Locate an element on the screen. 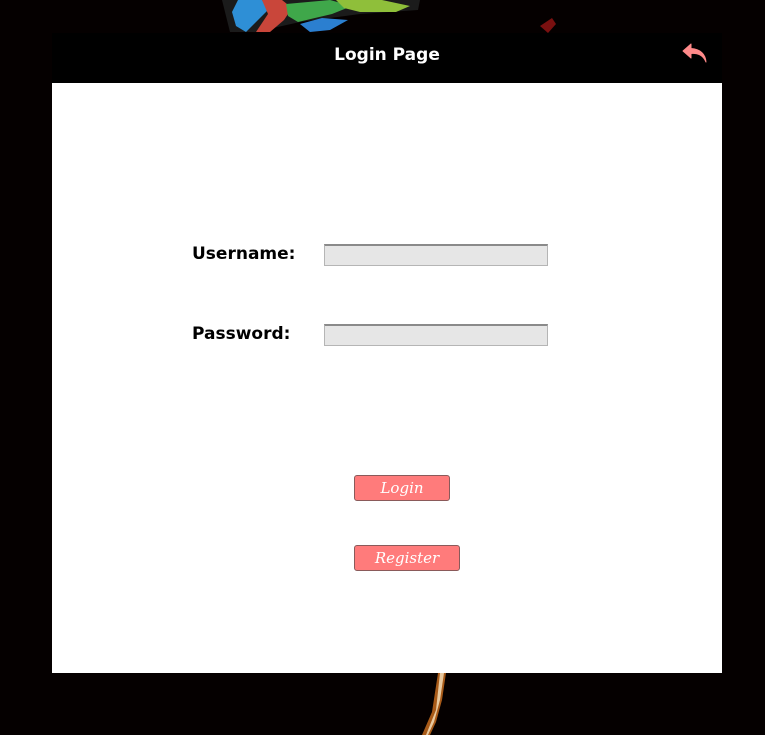  page-title: Login Page is located at coordinates (387, 55).